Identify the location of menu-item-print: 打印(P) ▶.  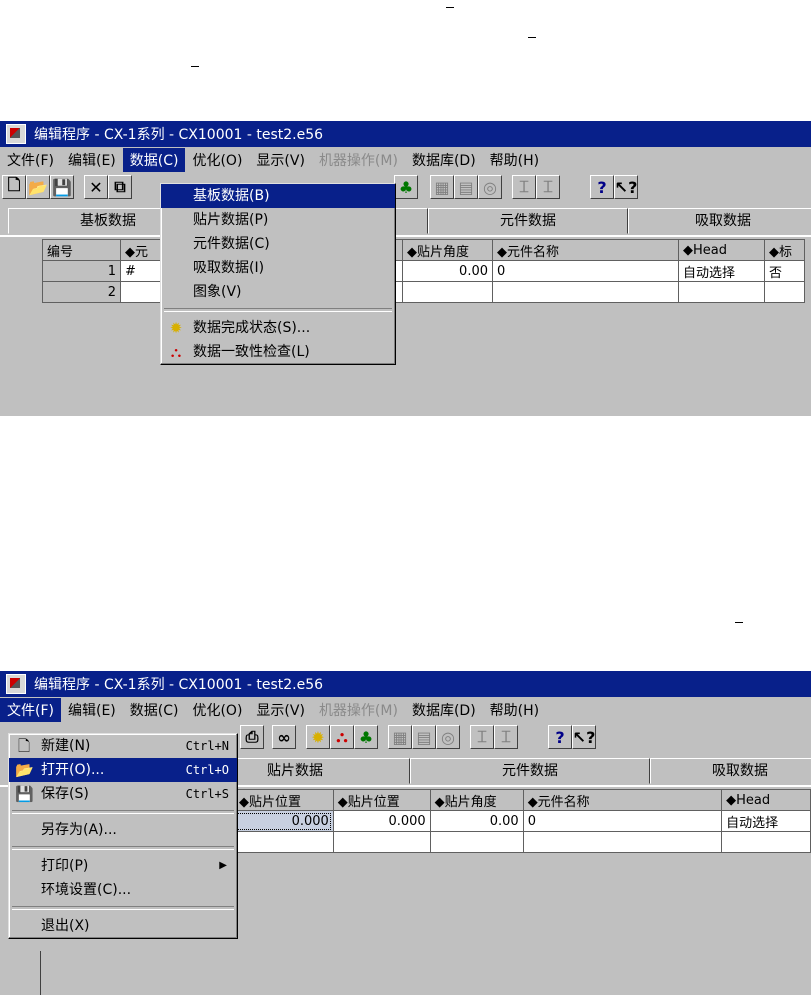
(123, 866).